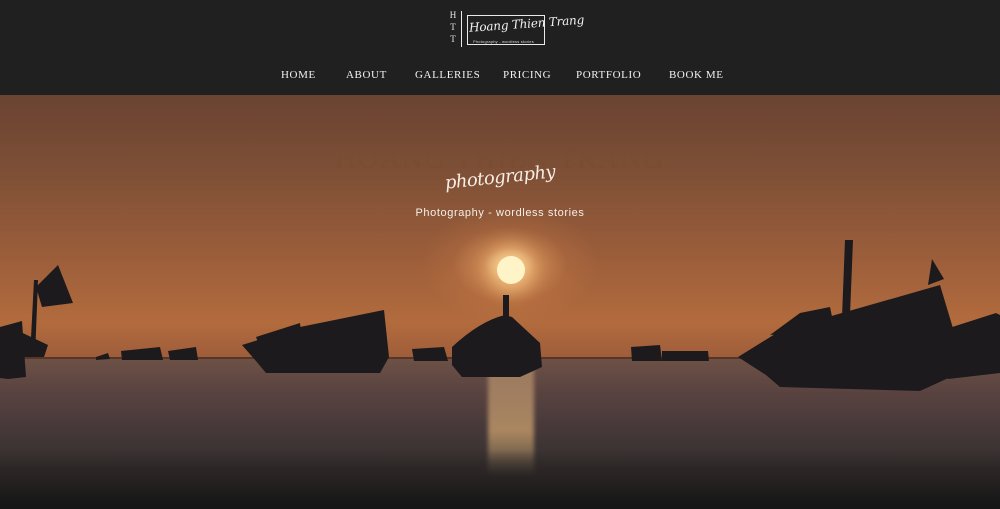  Describe the element at coordinates (503, 41) in the screenshot. I see `logo-tagline: Photography - wordless stories` at that location.